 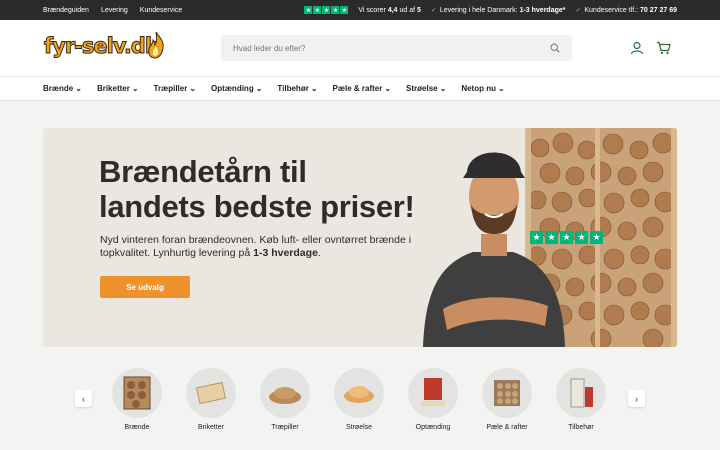 I want to click on nav-item-traepiller: Træpiller ⌄, so click(x=175, y=88).